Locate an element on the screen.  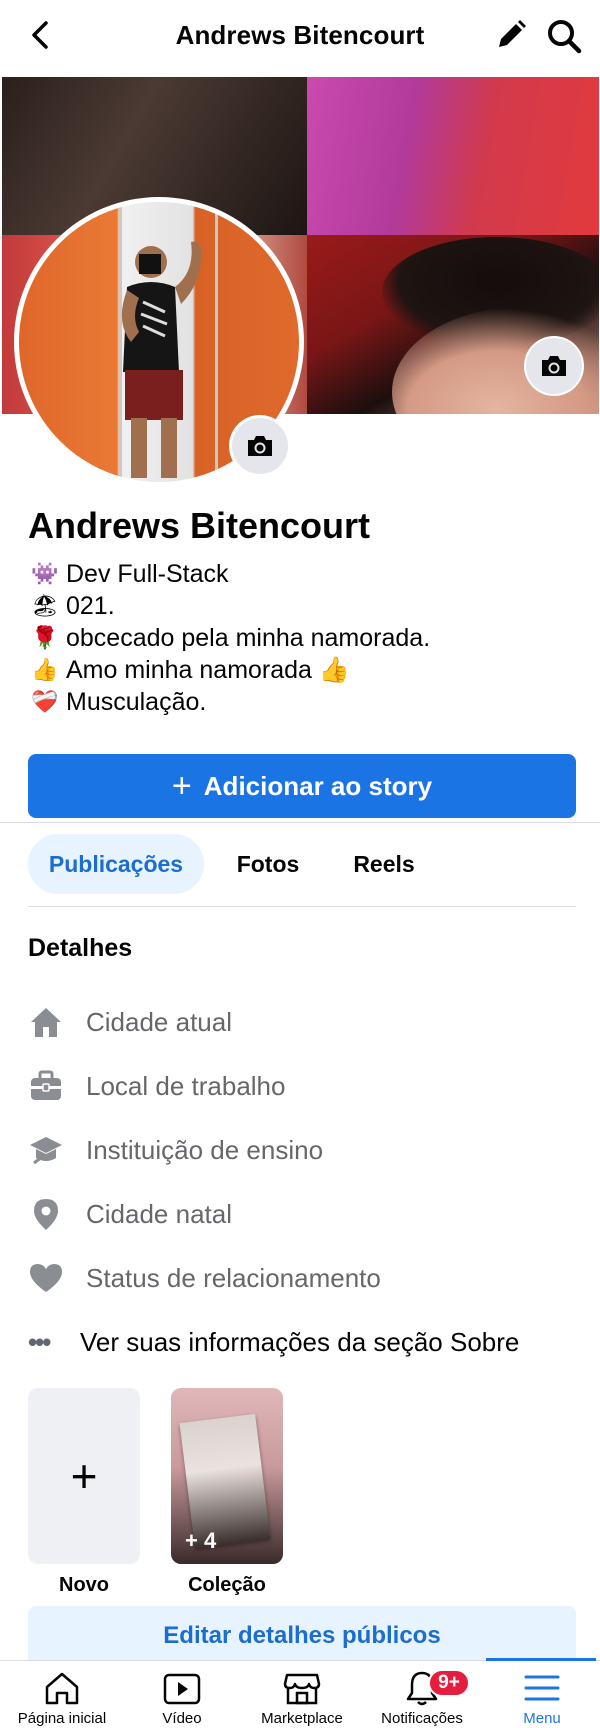
nav-home: Página inicial is located at coordinates (62, 1694).